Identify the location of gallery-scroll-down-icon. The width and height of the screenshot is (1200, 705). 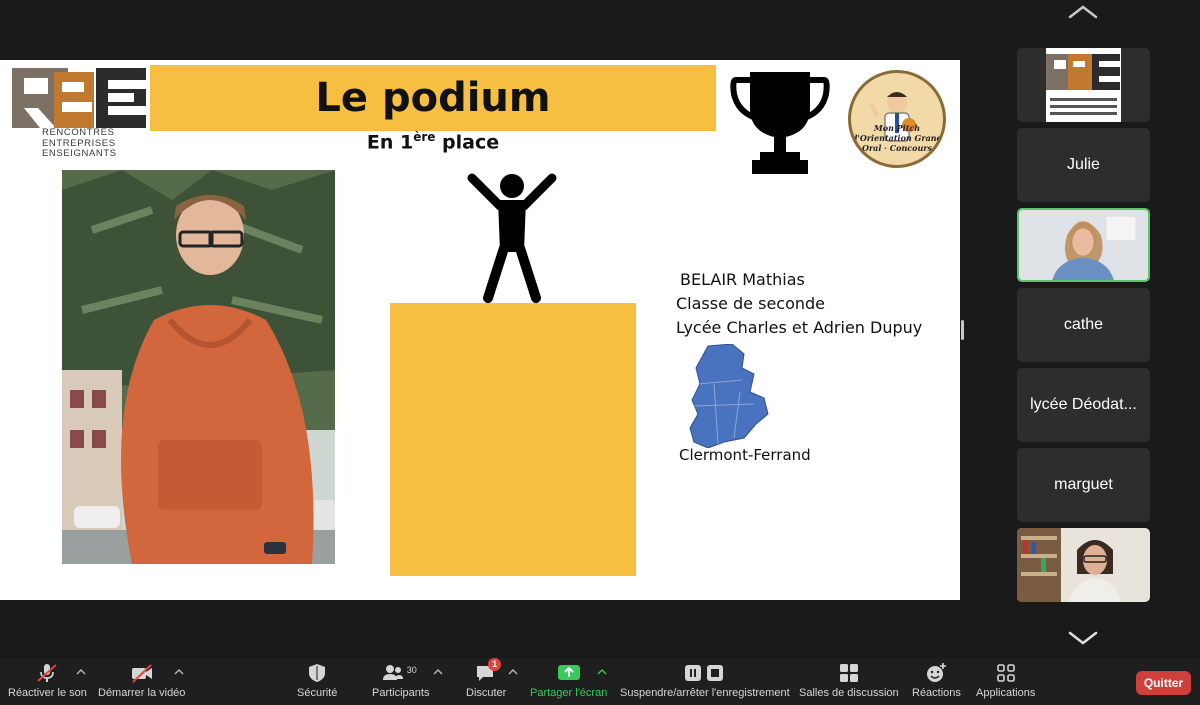
(1083, 638).